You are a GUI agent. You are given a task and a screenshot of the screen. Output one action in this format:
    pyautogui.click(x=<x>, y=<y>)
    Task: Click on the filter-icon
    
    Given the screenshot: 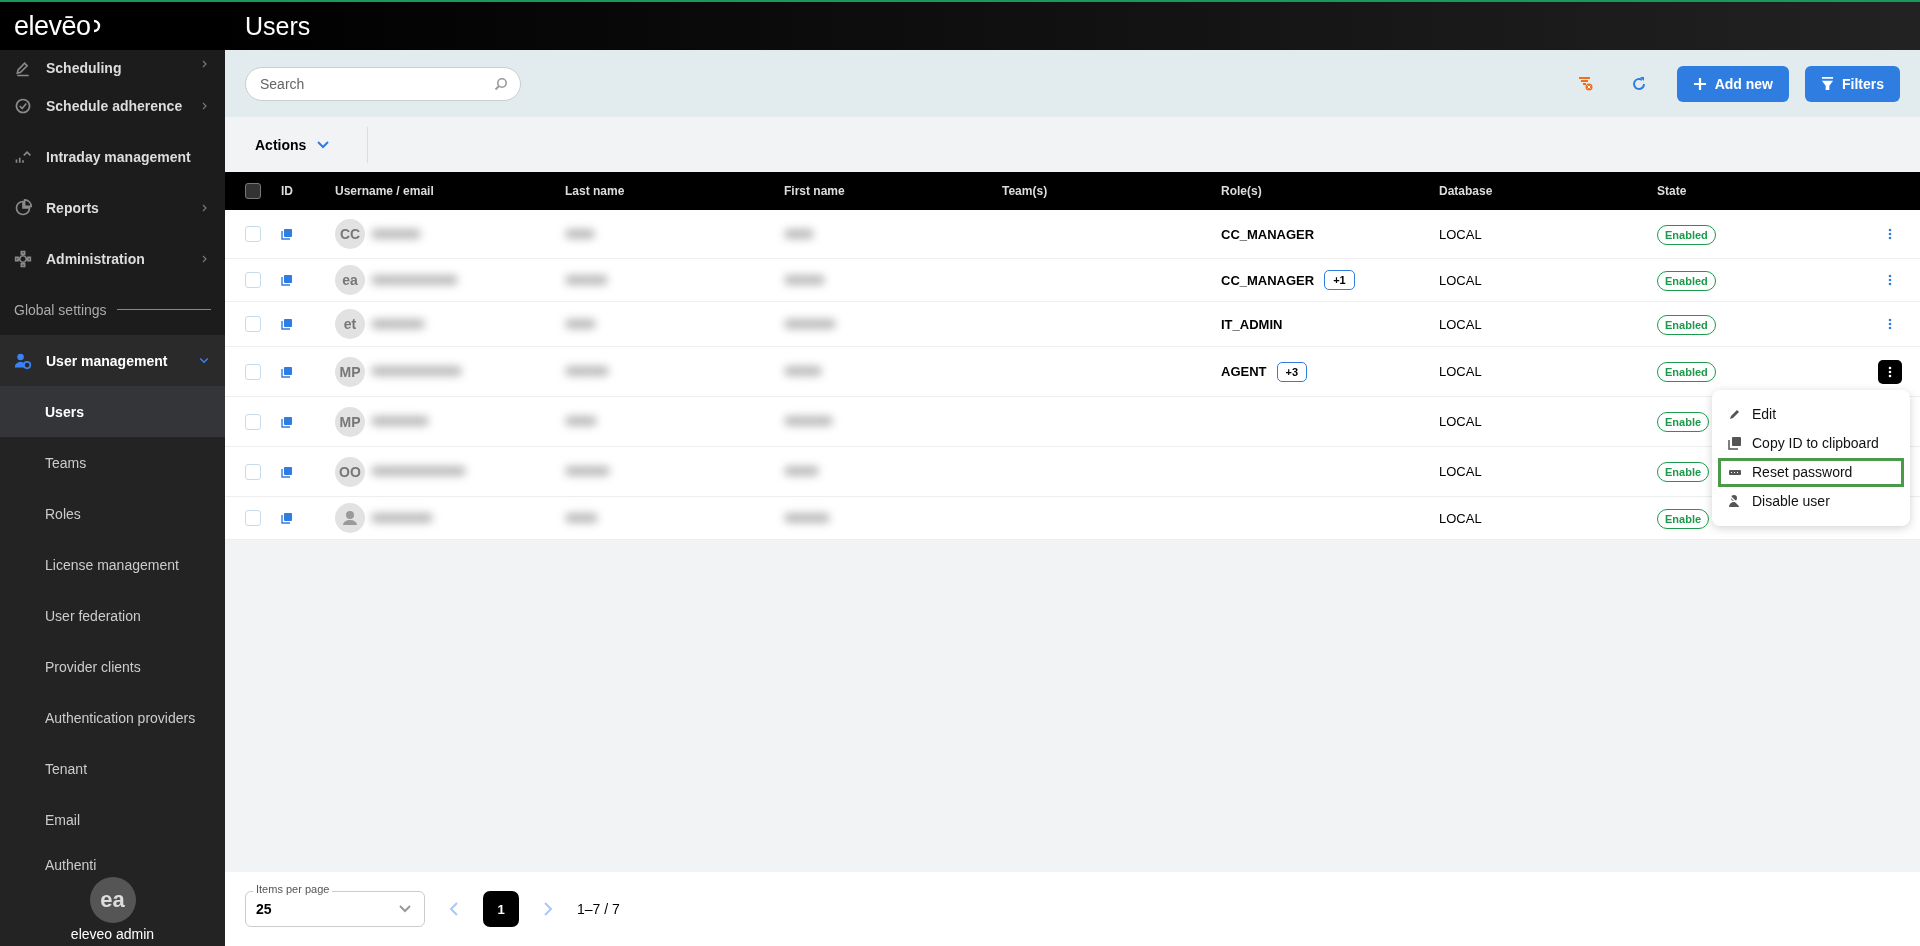 What is the action you would take?
    pyautogui.click(x=1827, y=83)
    